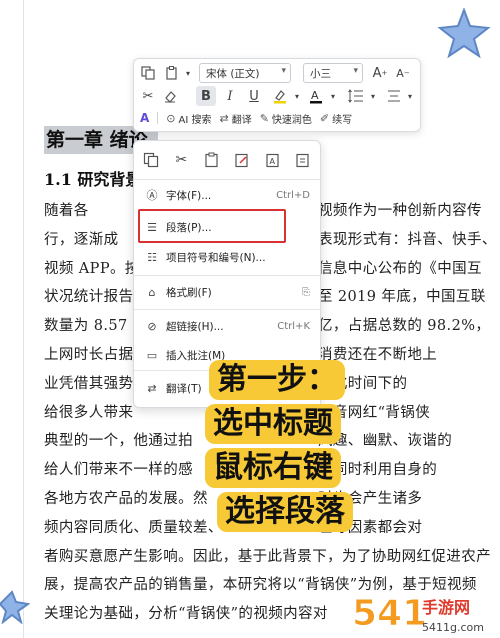  Describe the element at coordinates (303, 160) in the screenshot. I see `paste-special-icon` at that location.